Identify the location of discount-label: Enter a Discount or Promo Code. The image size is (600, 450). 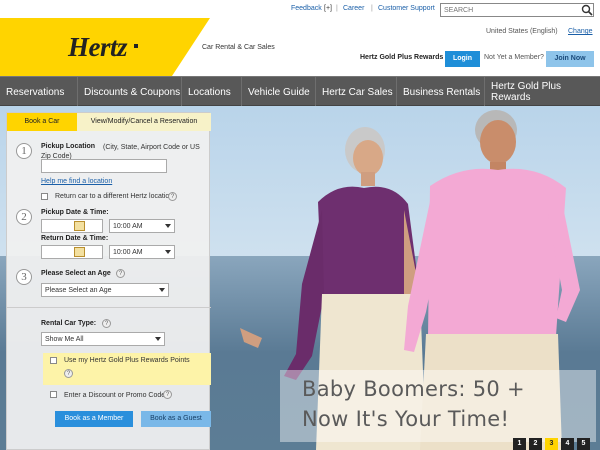
(115, 395).